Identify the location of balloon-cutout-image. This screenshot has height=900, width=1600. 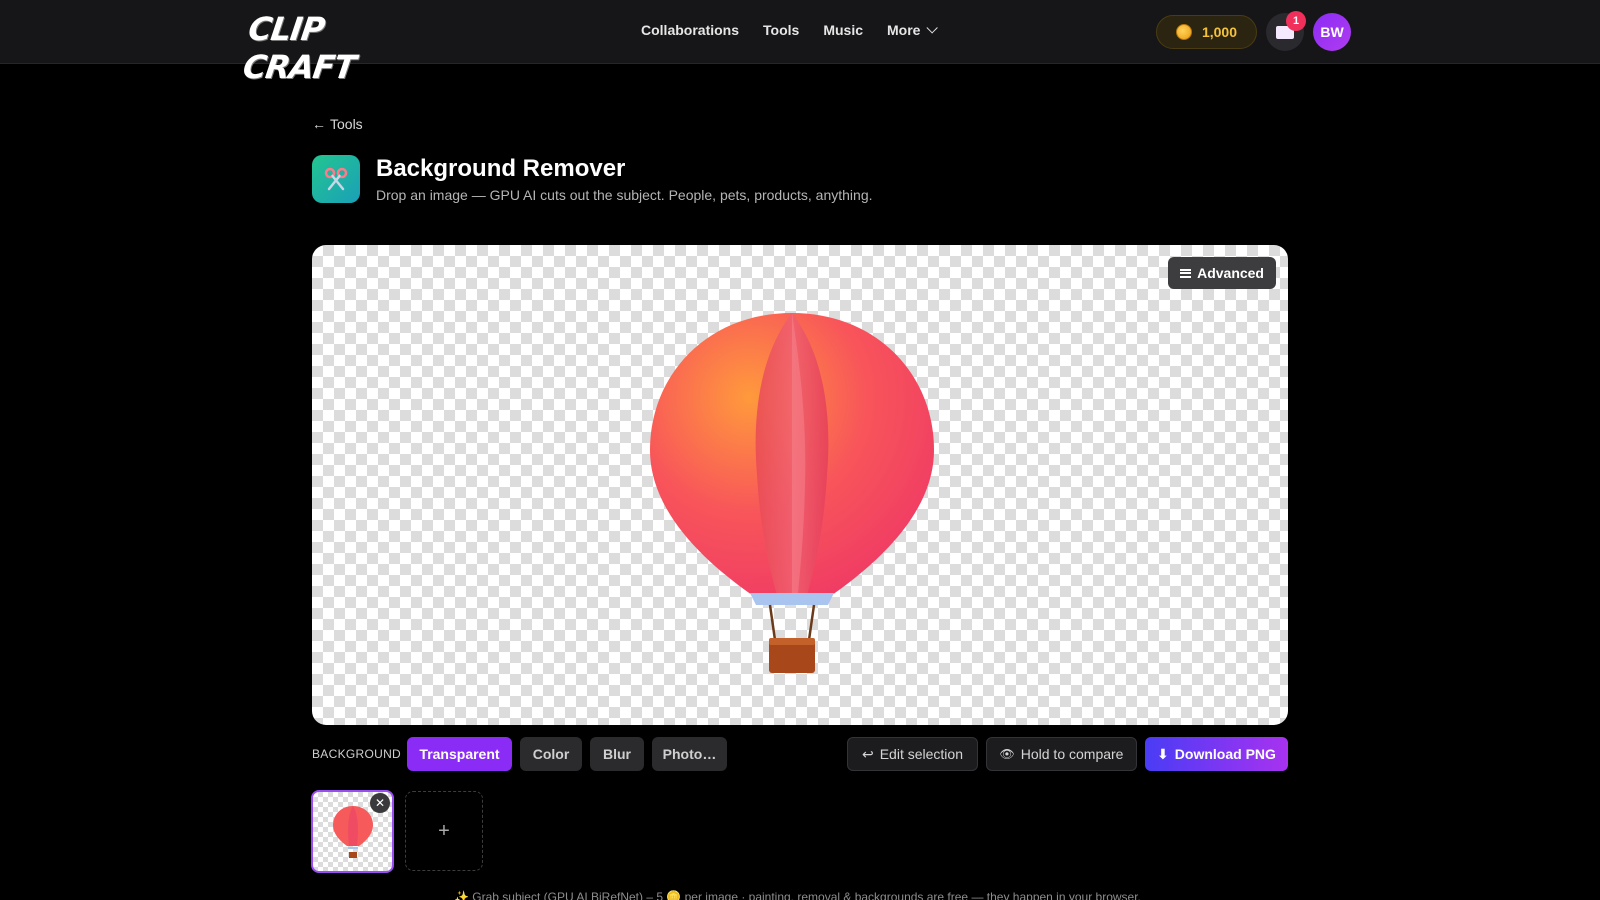
(792, 493).